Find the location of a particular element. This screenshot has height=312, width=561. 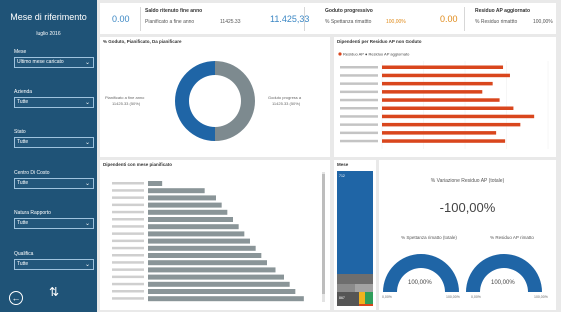

sidebar-title: Mese di riferimento is located at coordinates (48, 17).